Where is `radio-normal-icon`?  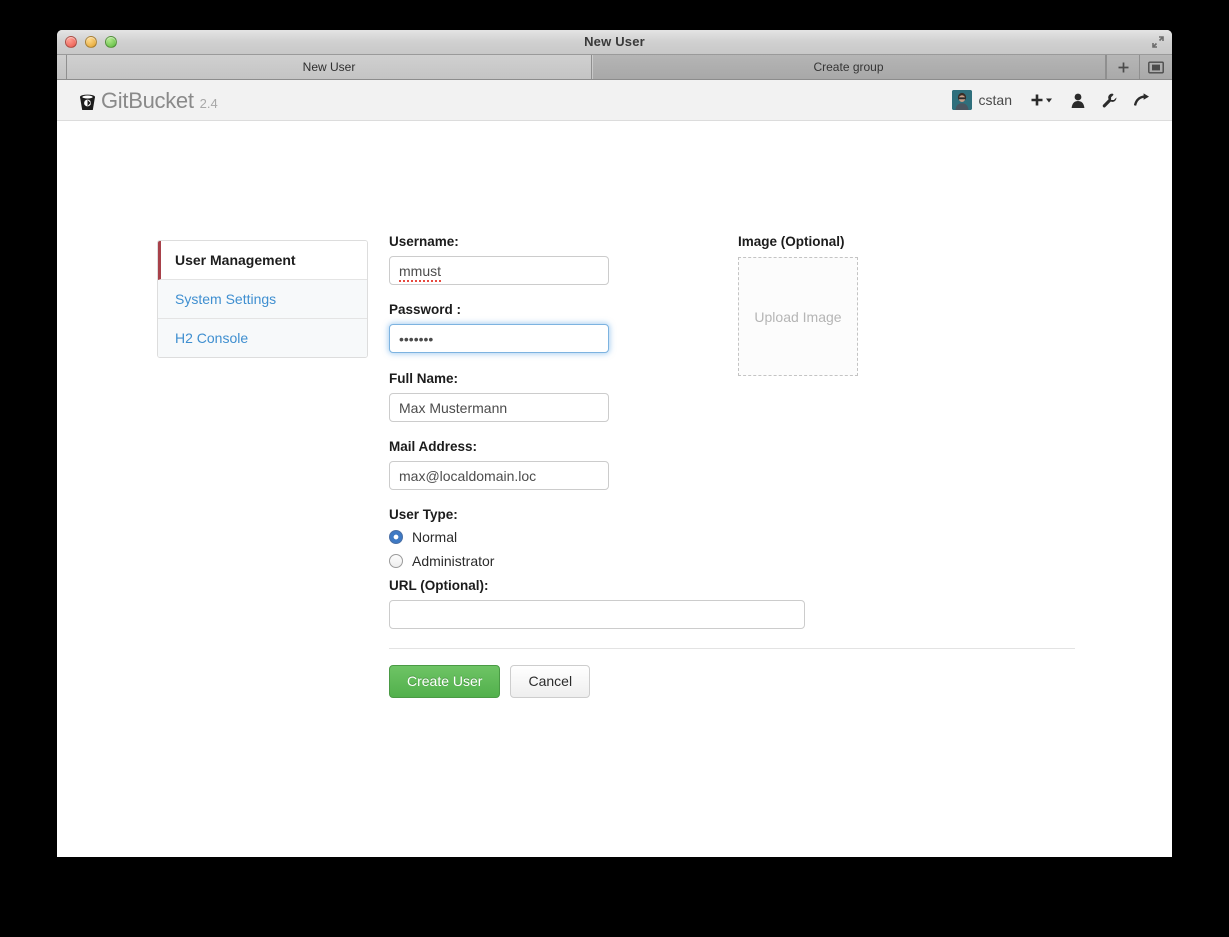 radio-normal-icon is located at coordinates (396, 537).